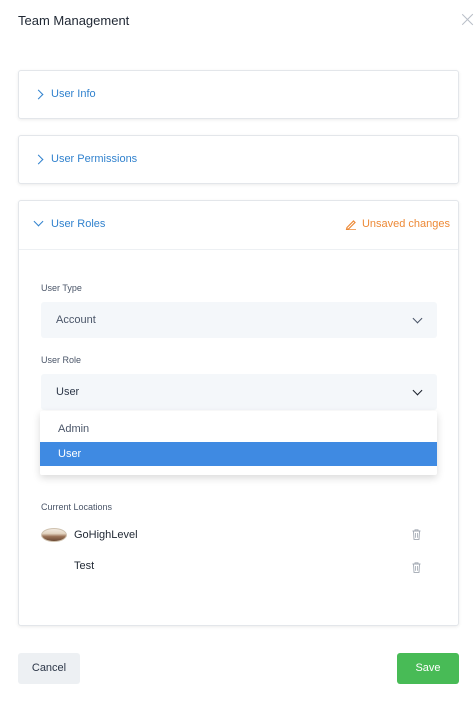 This screenshot has height=707, width=474. I want to click on user-role-select: User, so click(239, 392).